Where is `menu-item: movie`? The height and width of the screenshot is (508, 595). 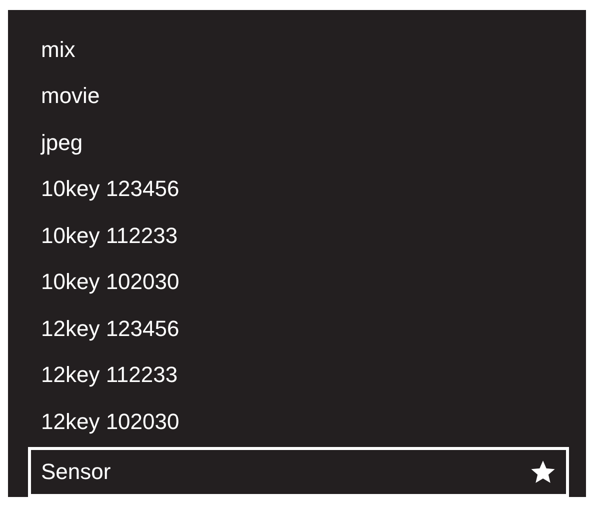 menu-item: movie is located at coordinates (298, 95).